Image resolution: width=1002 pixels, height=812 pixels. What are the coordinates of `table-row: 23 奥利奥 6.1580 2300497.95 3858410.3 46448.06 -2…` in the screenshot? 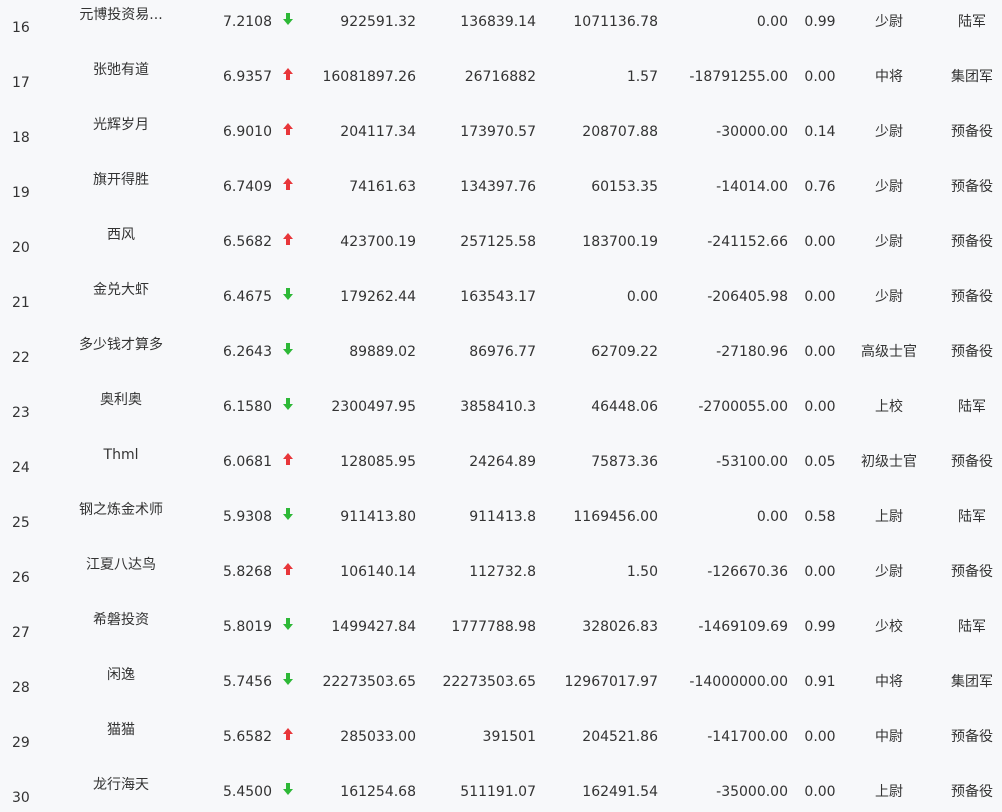 It's located at (501, 407).